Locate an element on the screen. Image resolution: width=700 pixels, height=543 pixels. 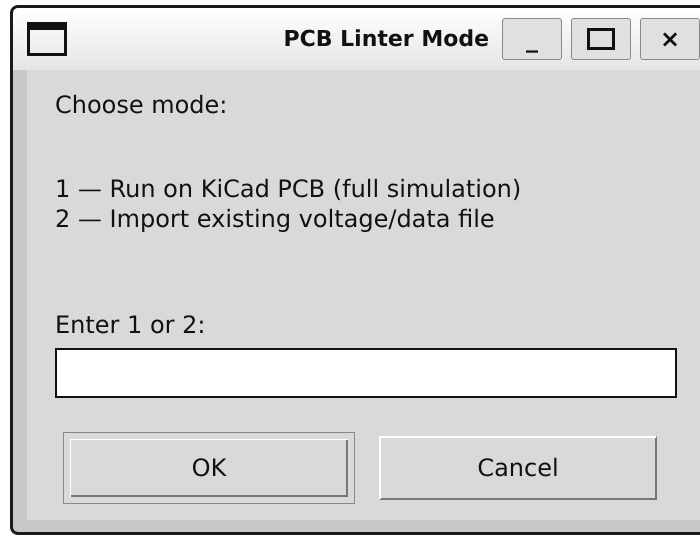
entry-label: Enter 1 or 2: is located at coordinates (130, 325).